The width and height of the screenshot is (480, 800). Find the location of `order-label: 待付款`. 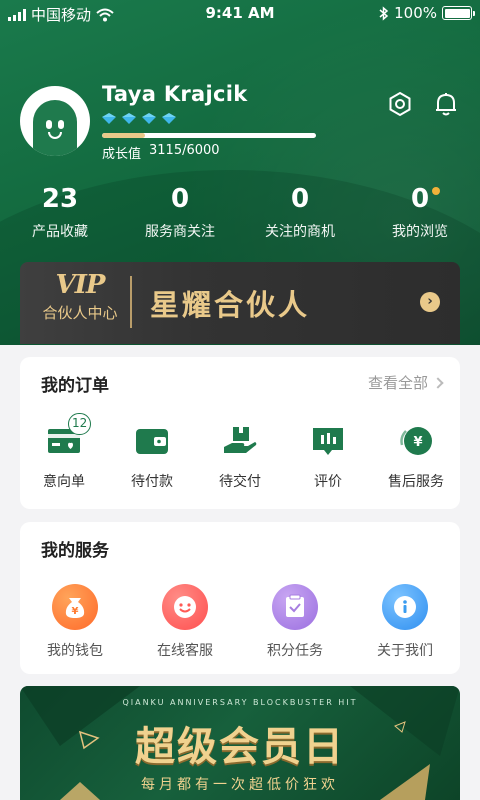

order-label: 待付款 is located at coordinates (152, 482).